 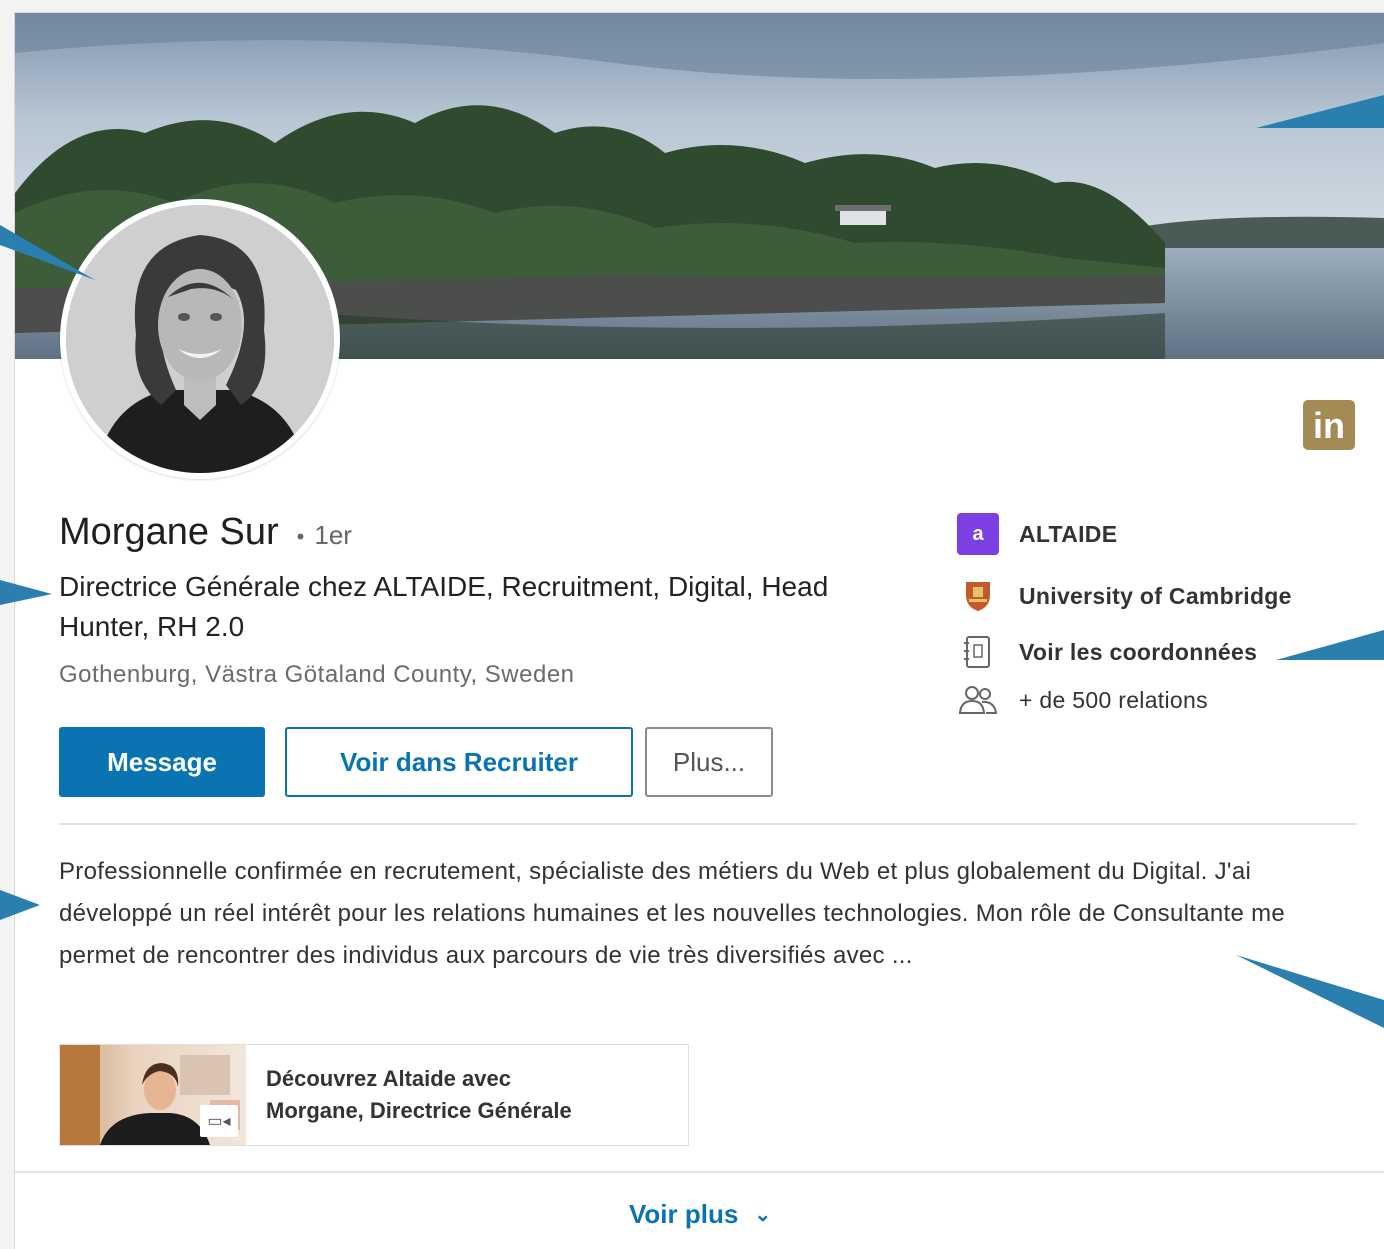 I want to click on contact-card-icon, so click(x=978, y=652).